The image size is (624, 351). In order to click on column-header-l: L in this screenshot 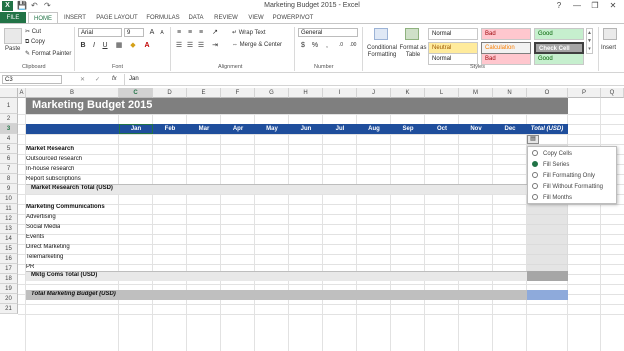, I will do `click(442, 93)`.